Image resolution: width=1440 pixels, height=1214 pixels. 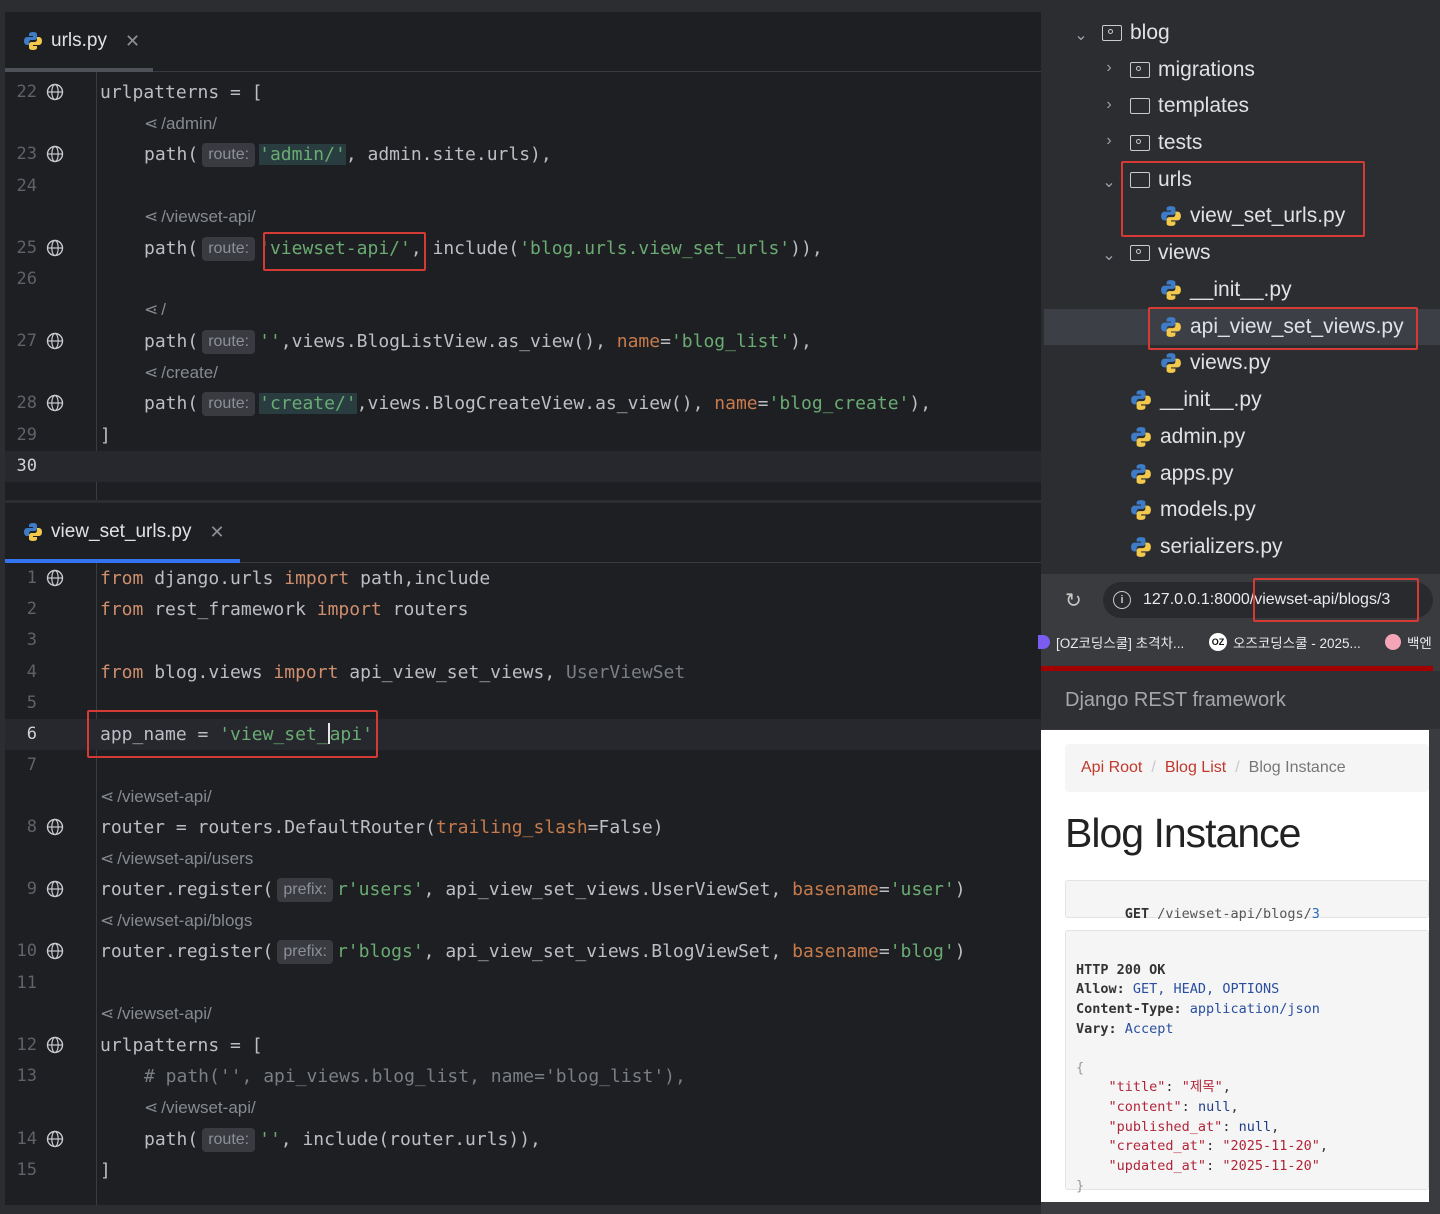 I want to click on json-key: "updated_at", so click(x=1157, y=1166).